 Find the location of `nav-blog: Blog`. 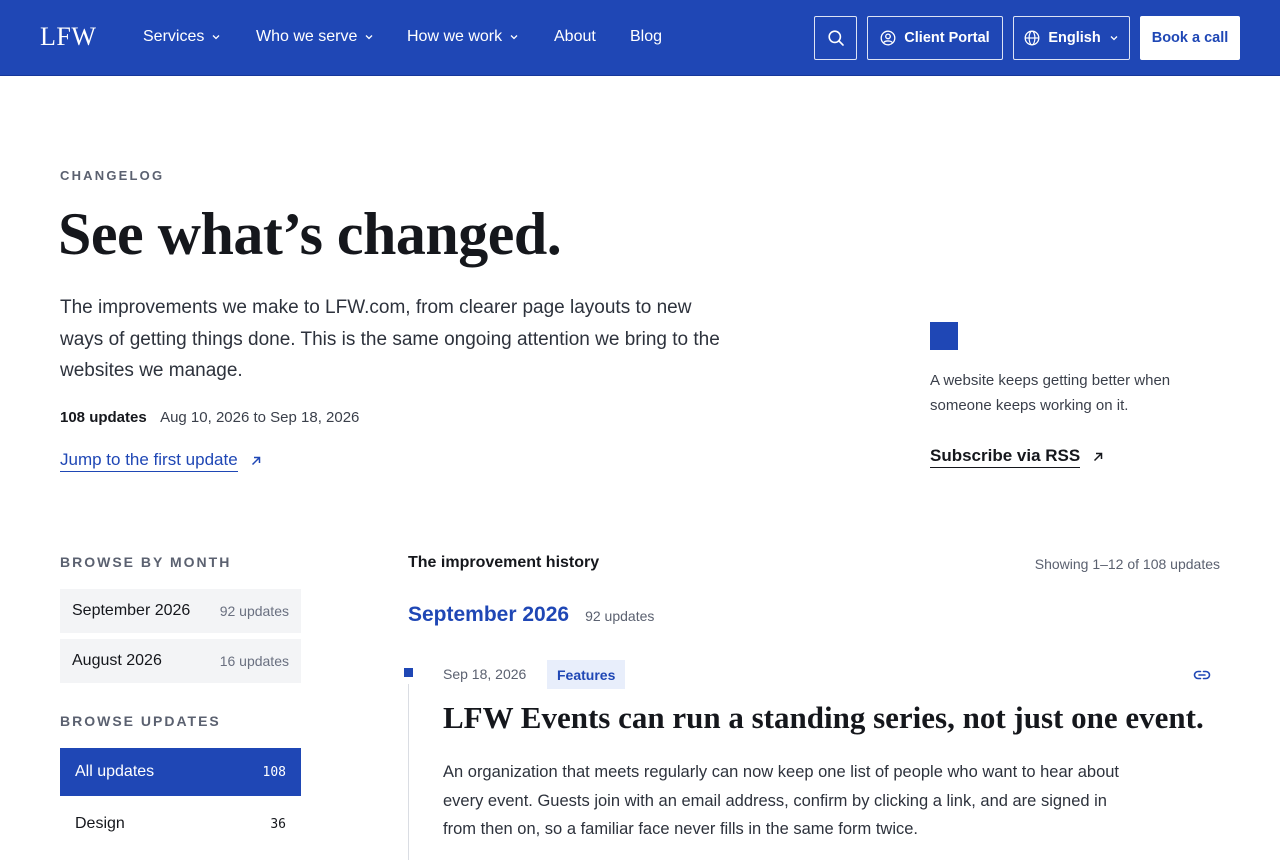

nav-blog: Blog is located at coordinates (646, 37).